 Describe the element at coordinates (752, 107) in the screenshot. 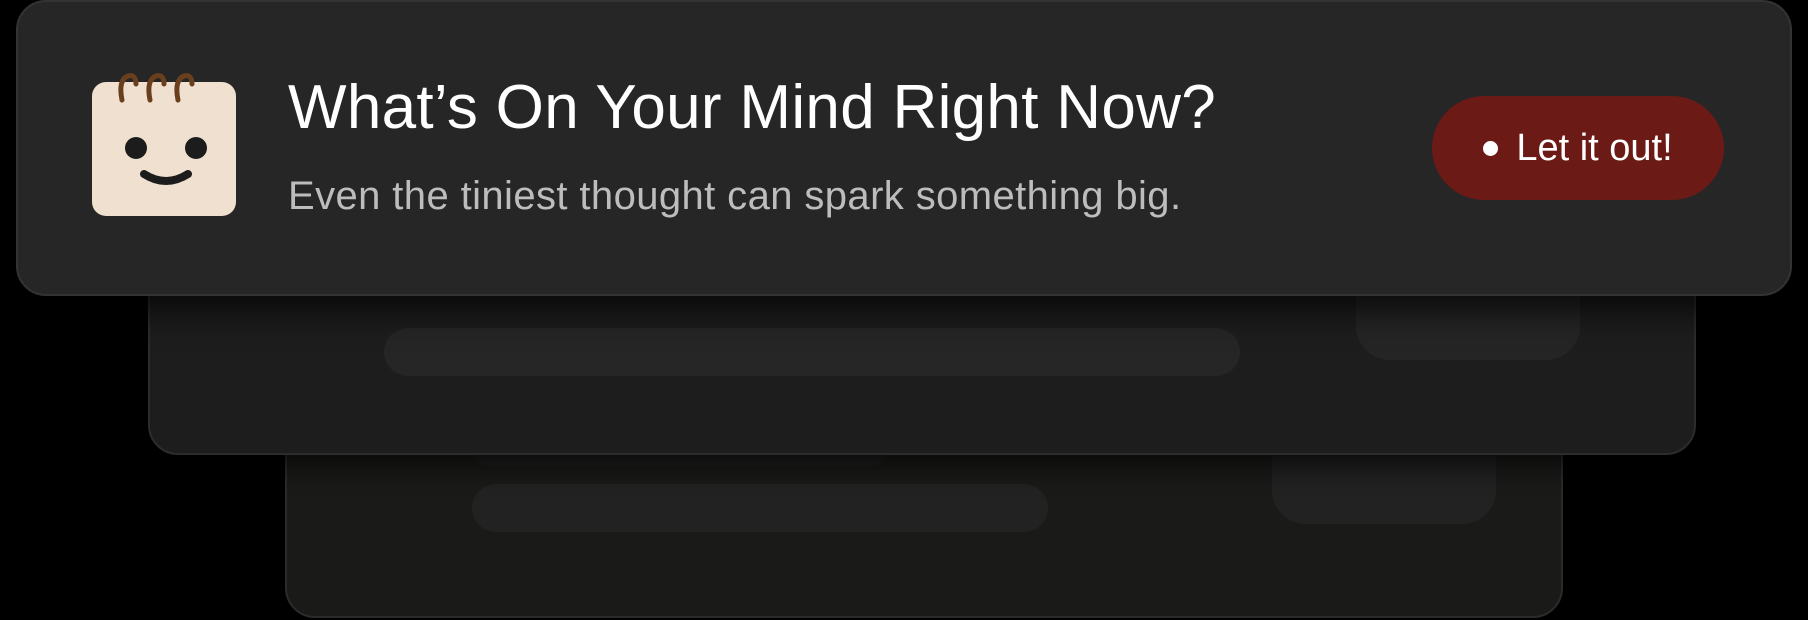

I see `prompt-title: What’s On Your Mind Right Now?` at that location.